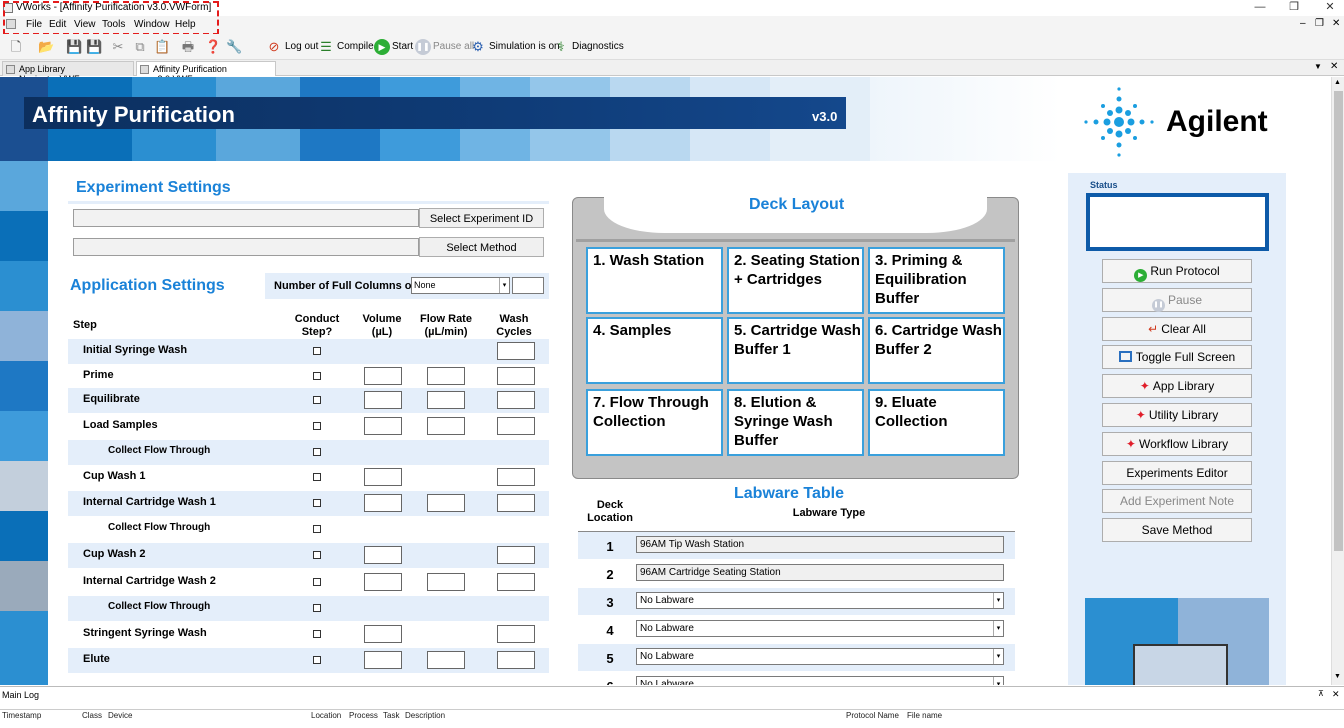 Image resolution: width=1344 pixels, height=728 pixels. What do you see at coordinates (326, 47) in the screenshot?
I see `compile-icon: ☰` at bounding box center [326, 47].